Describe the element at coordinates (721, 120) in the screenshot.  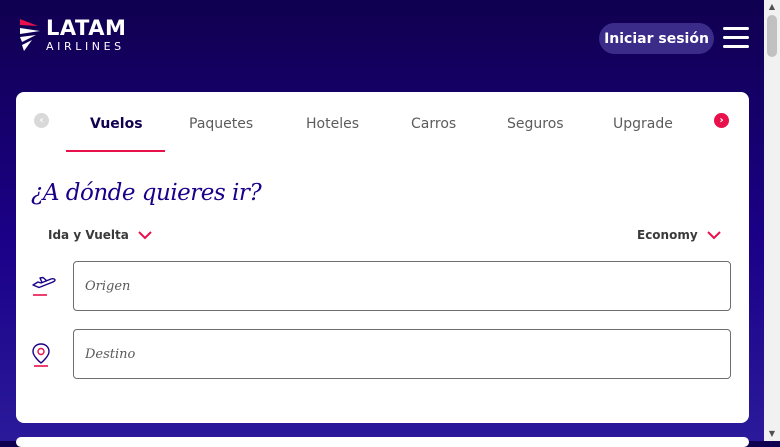
I see `tabs-scroll-right-icon: ›` at that location.